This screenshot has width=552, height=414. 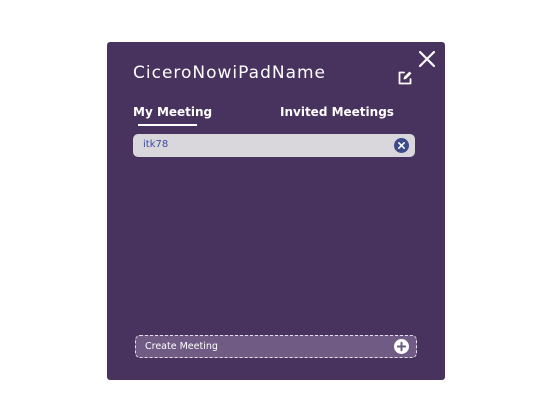 I want to click on edit-icon, so click(x=405, y=78).